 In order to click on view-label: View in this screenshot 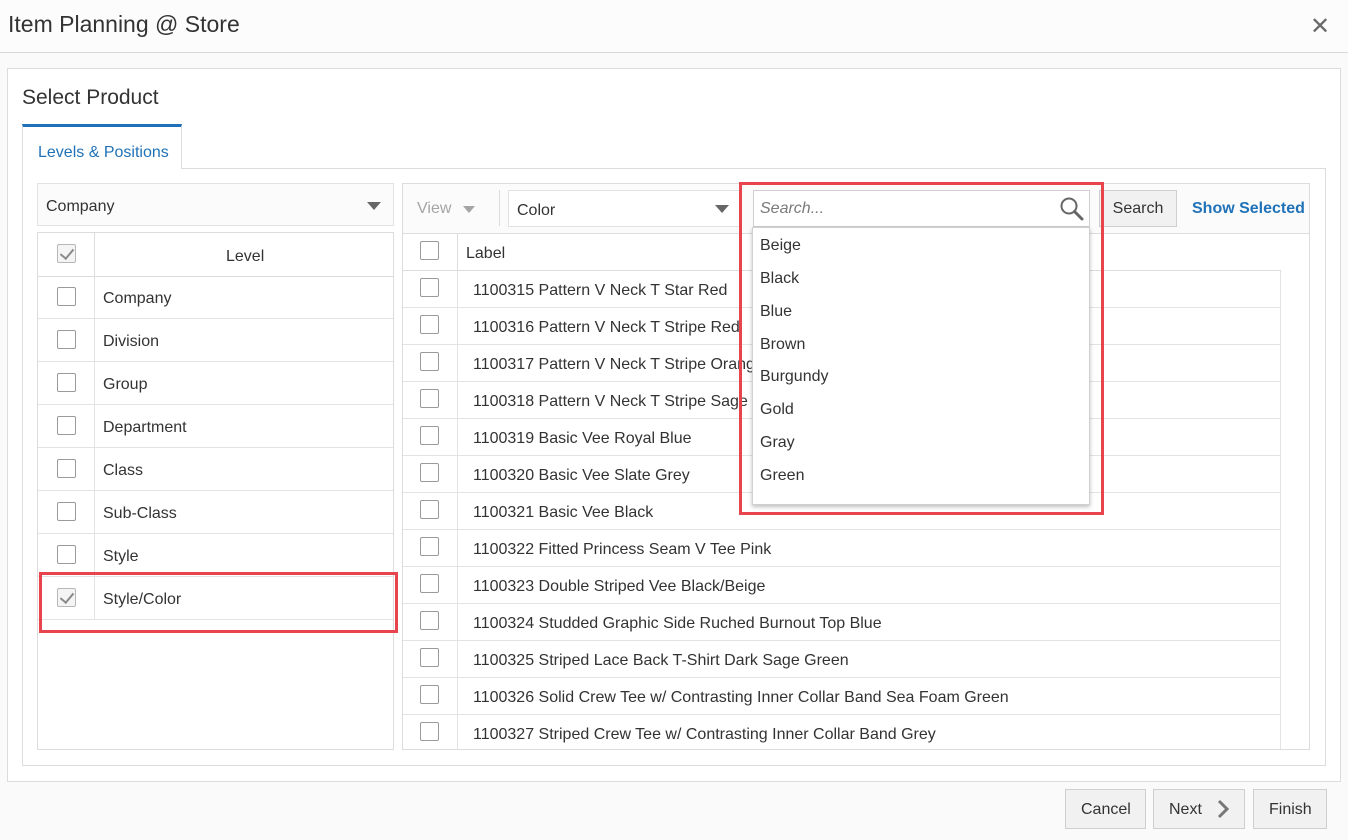, I will do `click(434, 208)`.